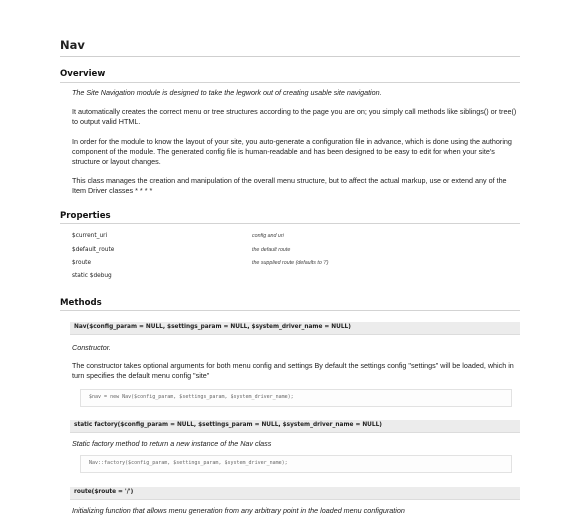 The height and width of the screenshot is (520, 580). What do you see at coordinates (290, 223) in the screenshot?
I see `properties-divider` at bounding box center [290, 223].